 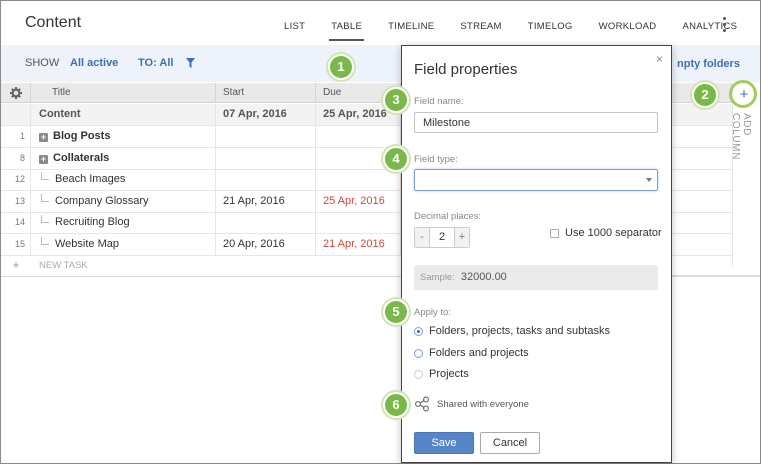 What do you see at coordinates (16, 222) in the screenshot?
I see `row-number: 14` at bounding box center [16, 222].